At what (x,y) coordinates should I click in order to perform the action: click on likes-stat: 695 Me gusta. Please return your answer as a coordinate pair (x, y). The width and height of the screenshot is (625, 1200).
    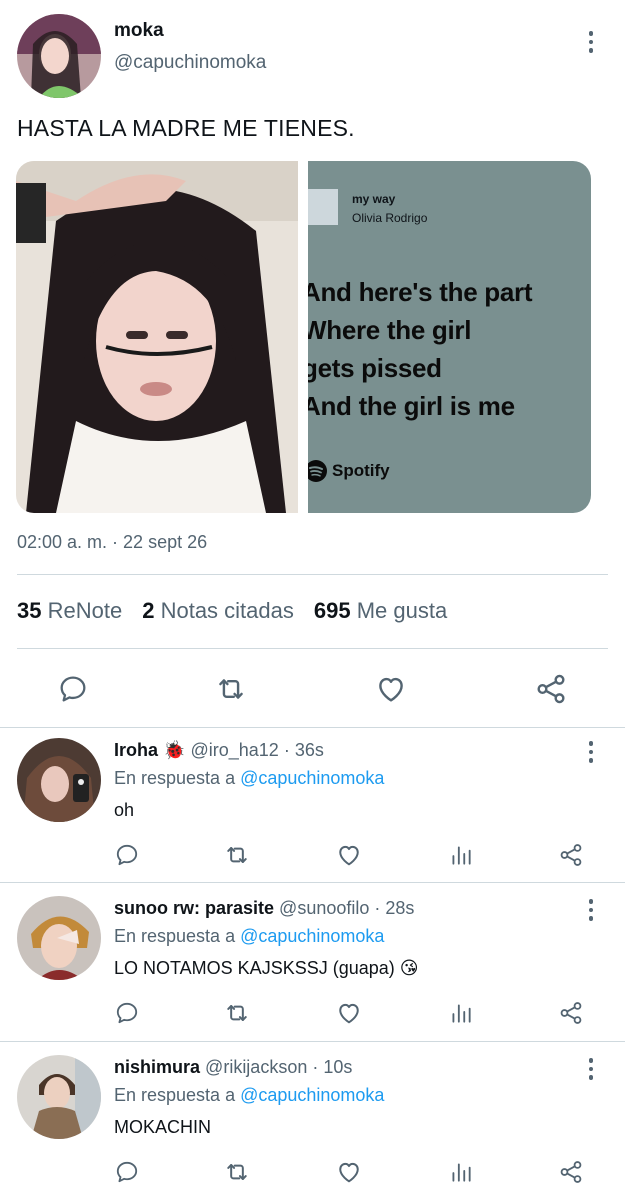
    Looking at the image, I should click on (380, 611).